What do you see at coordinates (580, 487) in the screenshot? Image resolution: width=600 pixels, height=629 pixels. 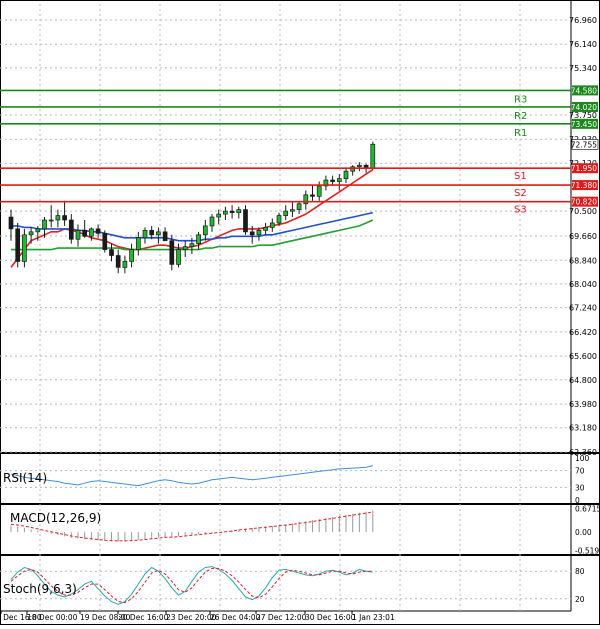 I see `rsi-tick-label: 30` at bounding box center [580, 487].